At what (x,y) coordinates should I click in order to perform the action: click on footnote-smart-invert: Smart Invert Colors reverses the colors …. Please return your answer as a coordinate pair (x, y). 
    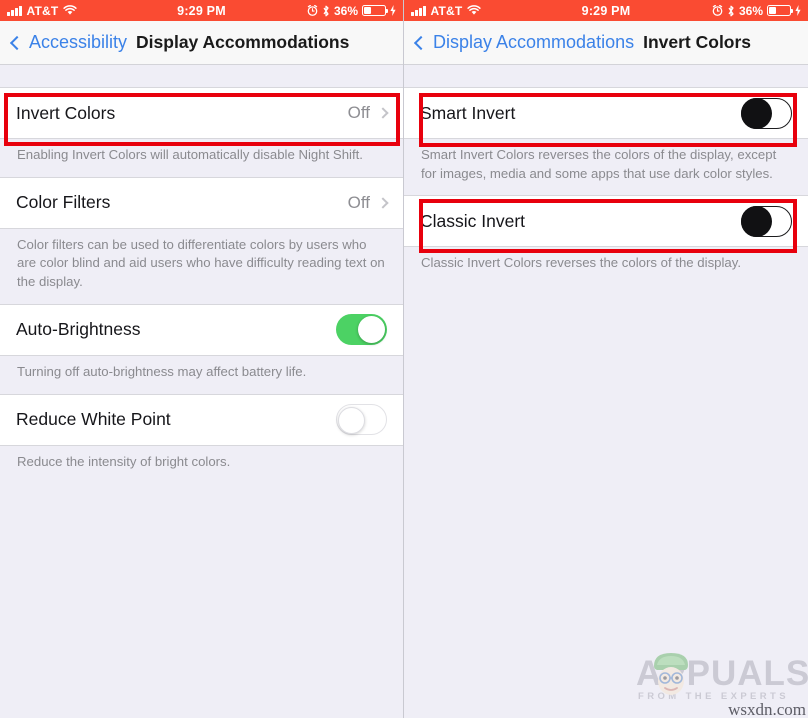
    Looking at the image, I should click on (606, 167).